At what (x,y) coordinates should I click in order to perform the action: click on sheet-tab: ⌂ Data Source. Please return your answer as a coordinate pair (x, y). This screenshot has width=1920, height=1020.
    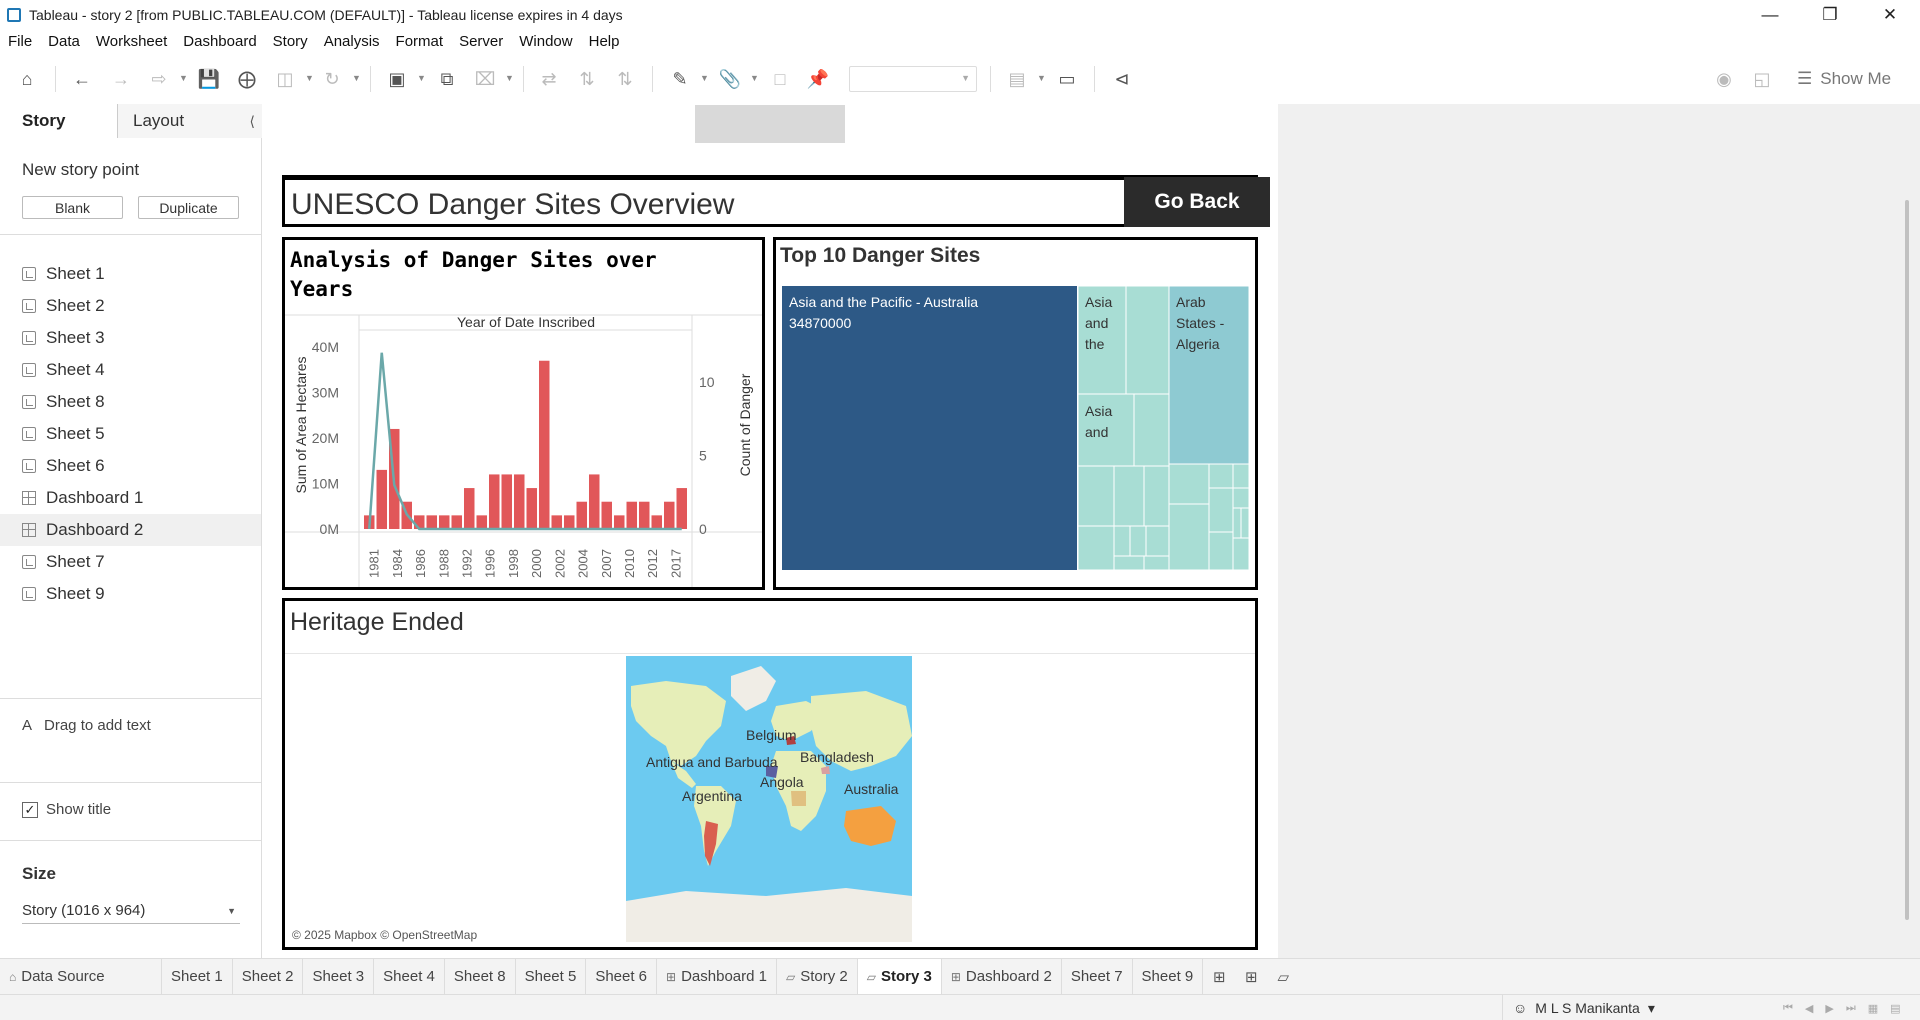
    Looking at the image, I should click on (81, 976).